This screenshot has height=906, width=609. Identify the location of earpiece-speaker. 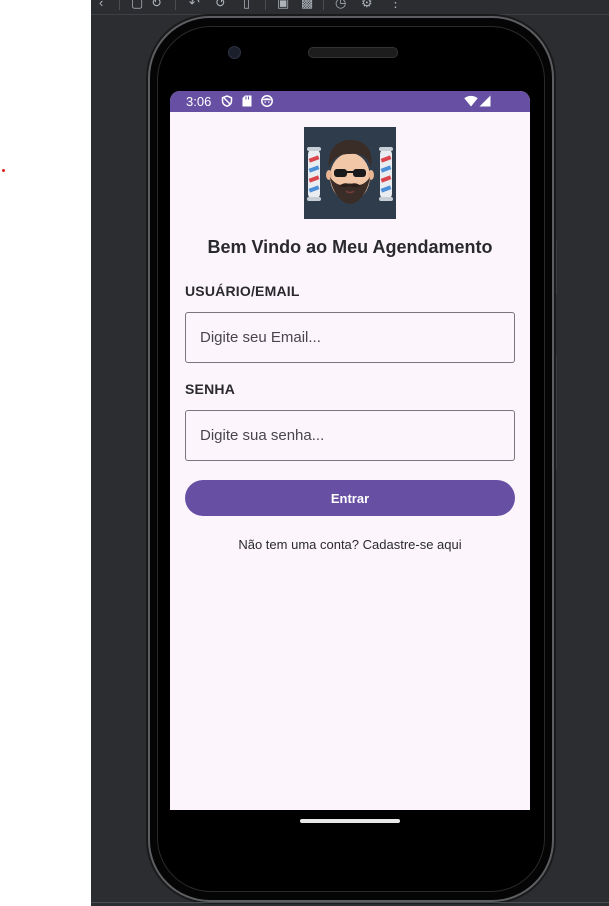
(353, 52).